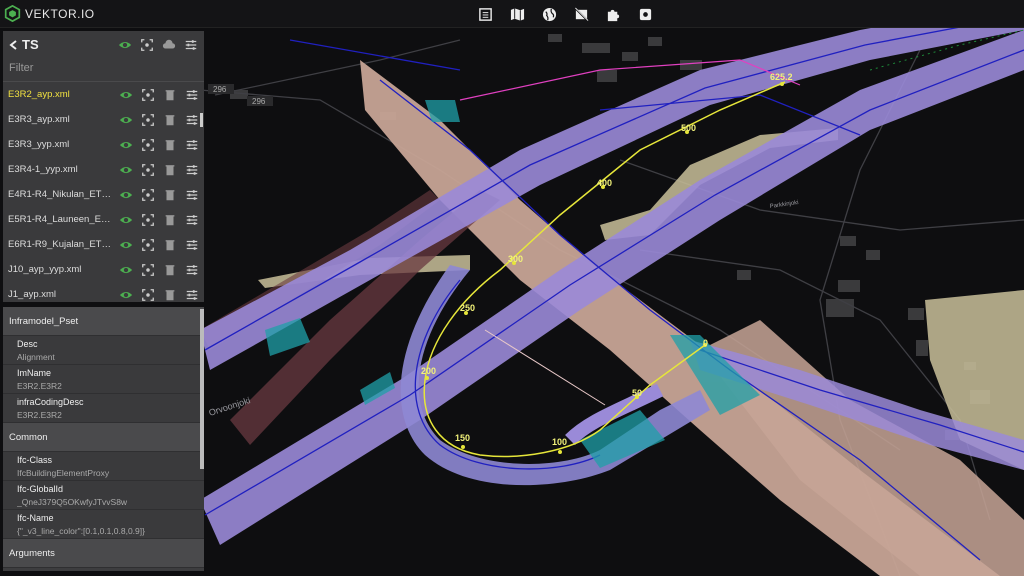 The image size is (1024, 576). What do you see at coordinates (637, 393) in the screenshot?
I see `station-label-50: 50` at bounding box center [637, 393].